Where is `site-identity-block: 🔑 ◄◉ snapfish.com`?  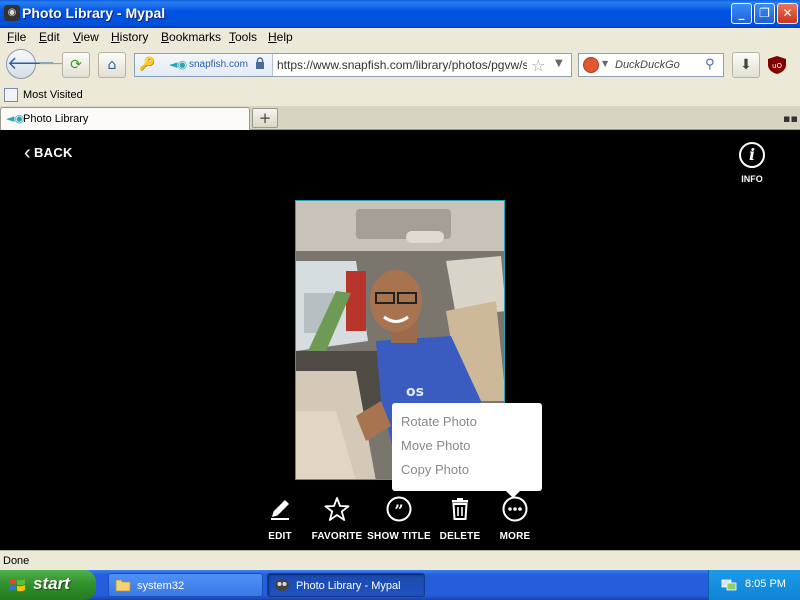
site-identity-block: 🔑 ◄◉ snapfish.com is located at coordinates (204, 65).